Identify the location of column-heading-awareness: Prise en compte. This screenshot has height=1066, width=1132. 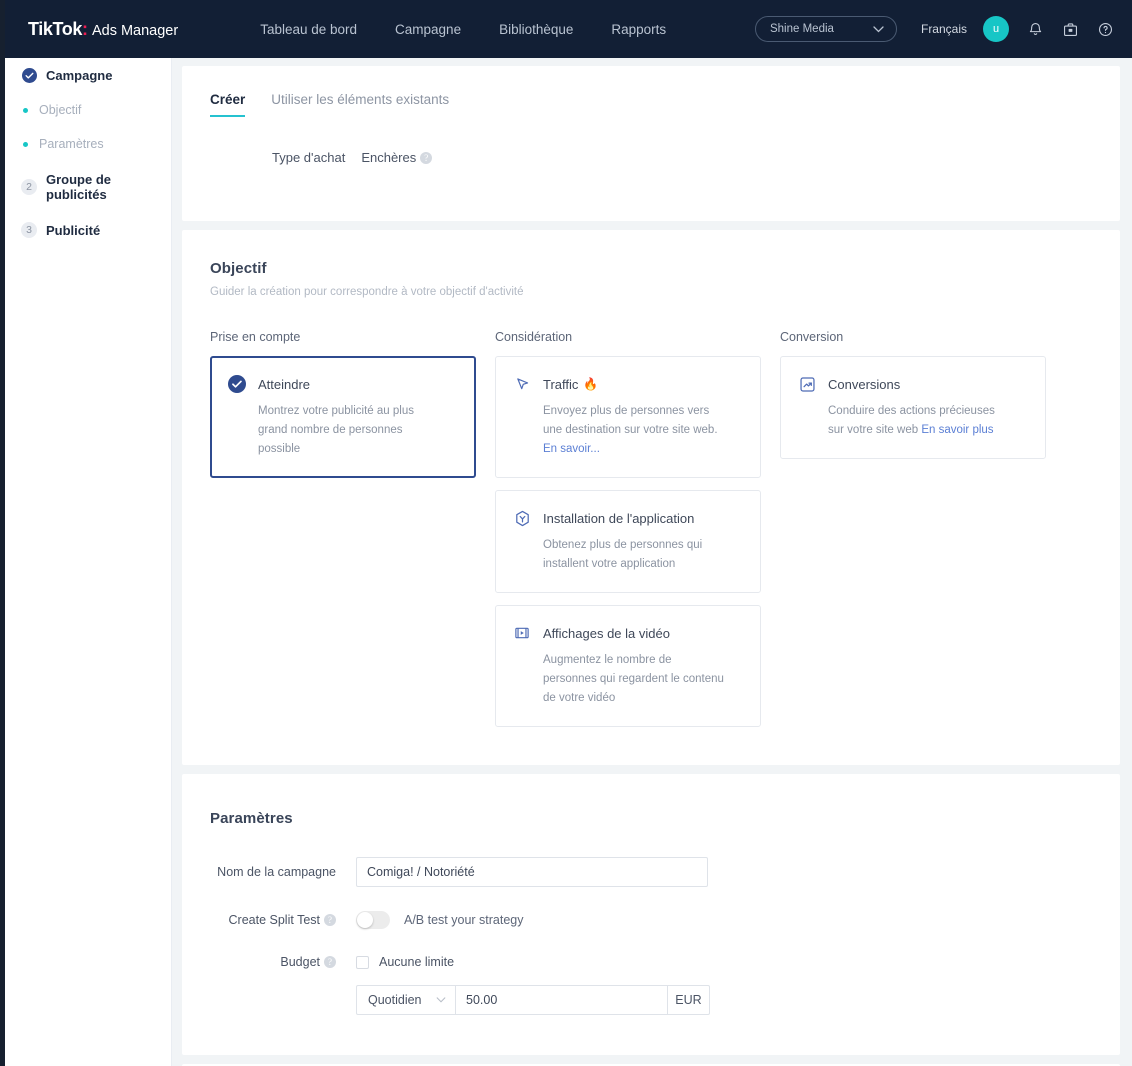
(255, 337).